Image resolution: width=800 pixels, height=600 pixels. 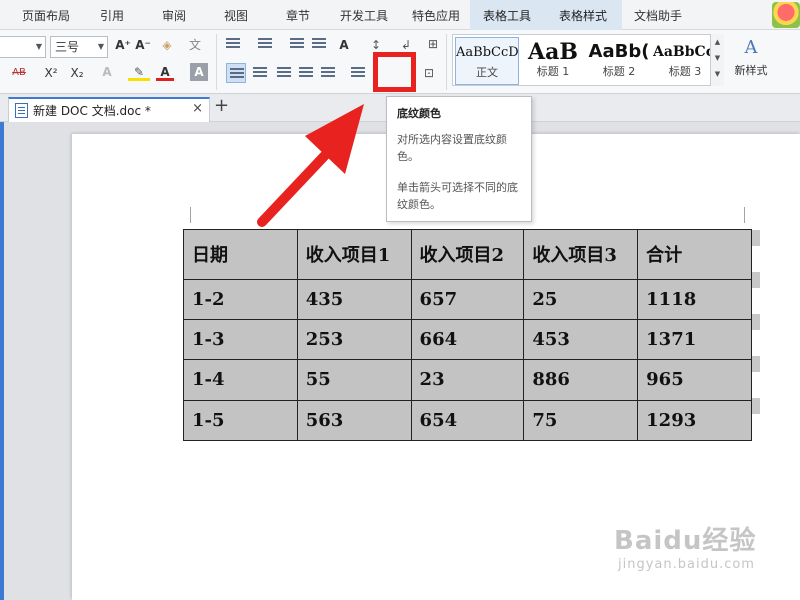 I want to click on watermark-brand: Baidu经验, so click(x=685, y=541).